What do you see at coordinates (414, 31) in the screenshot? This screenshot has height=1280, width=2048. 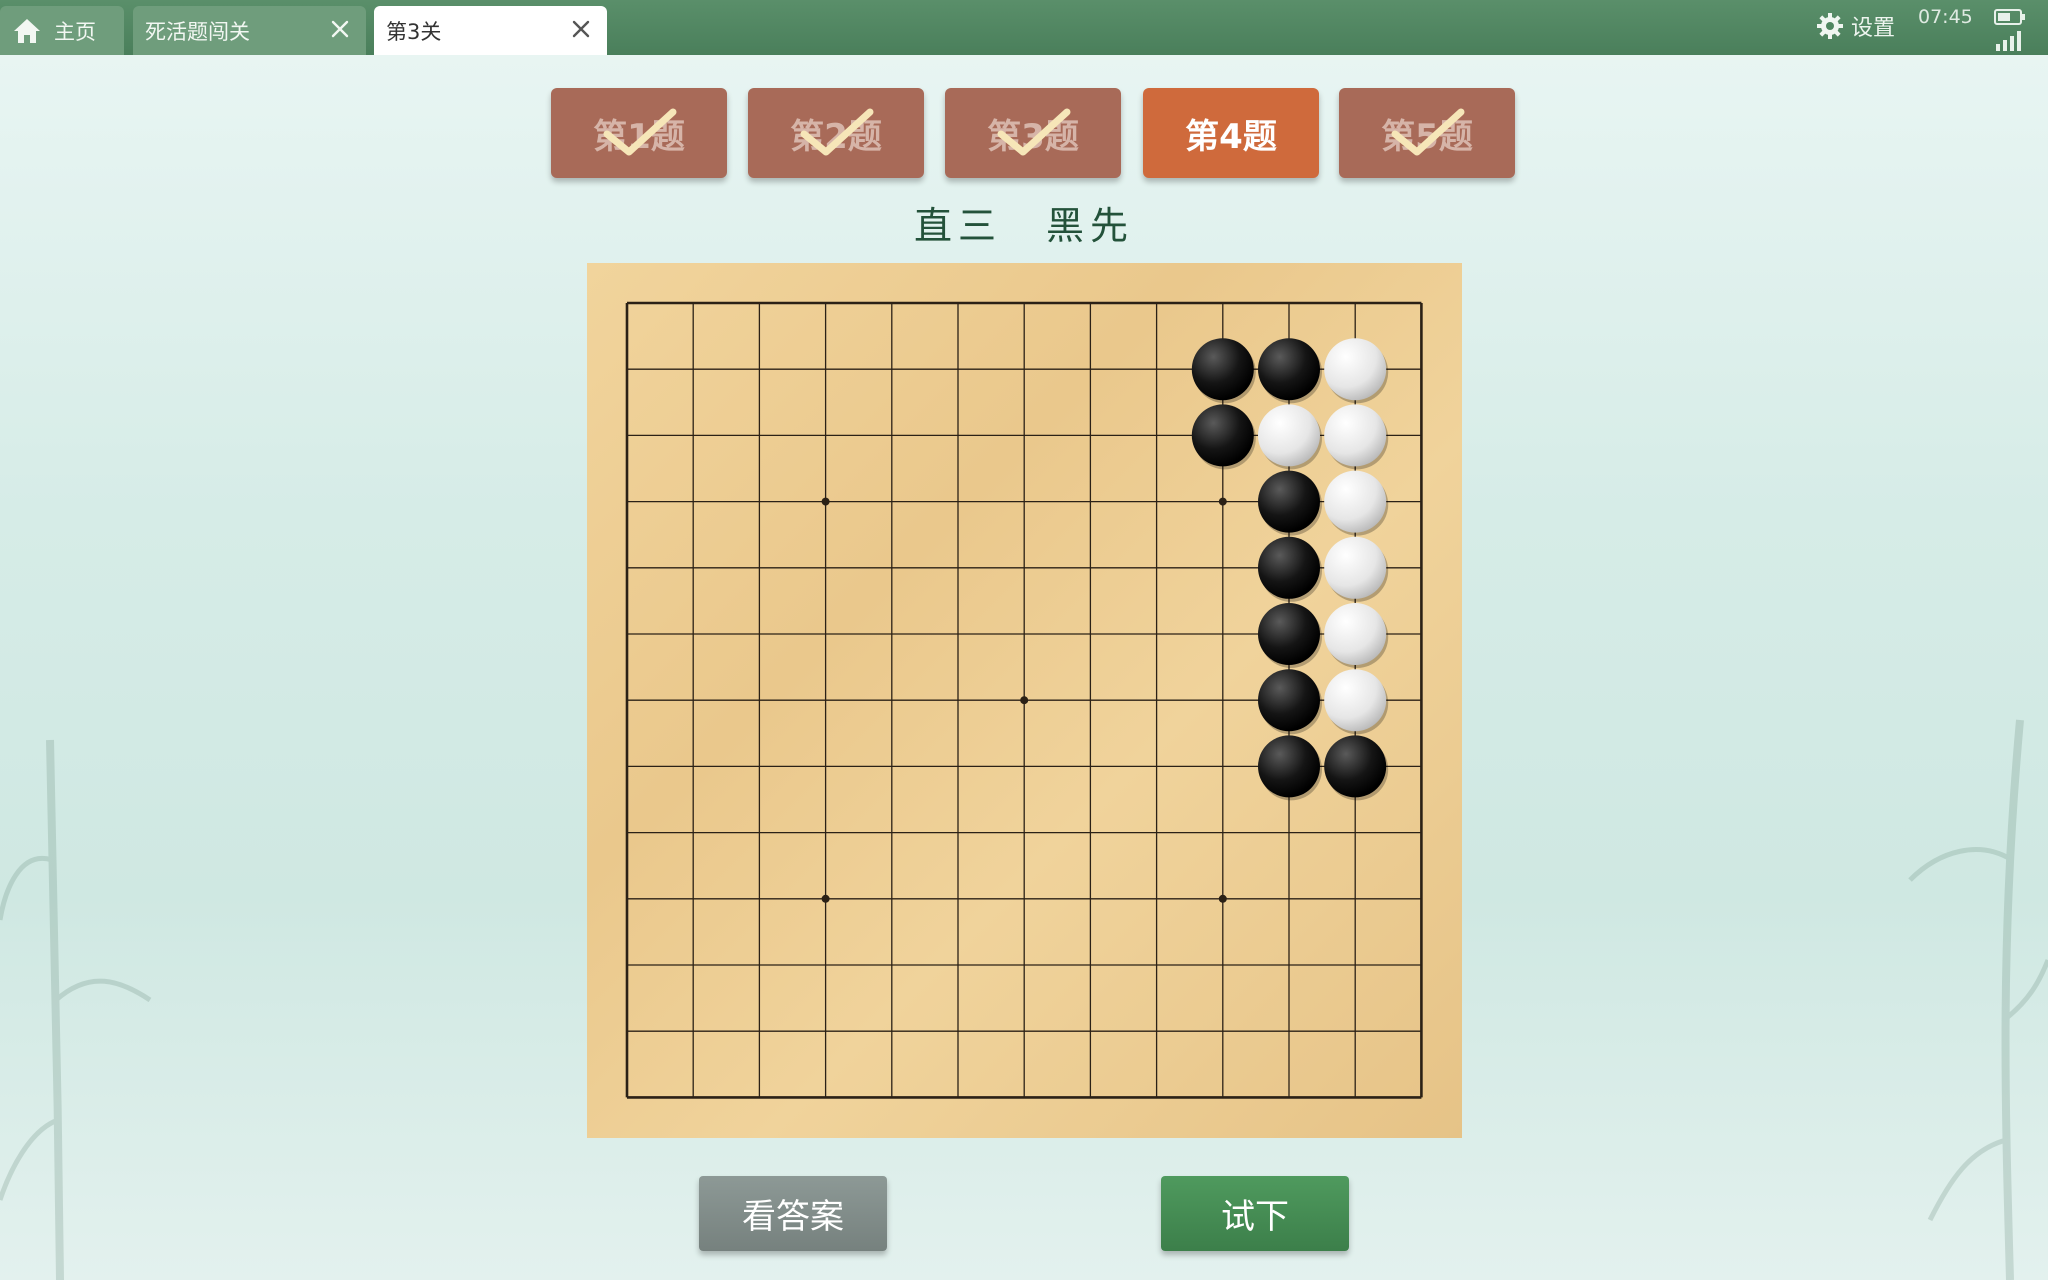 I see `tab-label: 第3关` at bounding box center [414, 31].